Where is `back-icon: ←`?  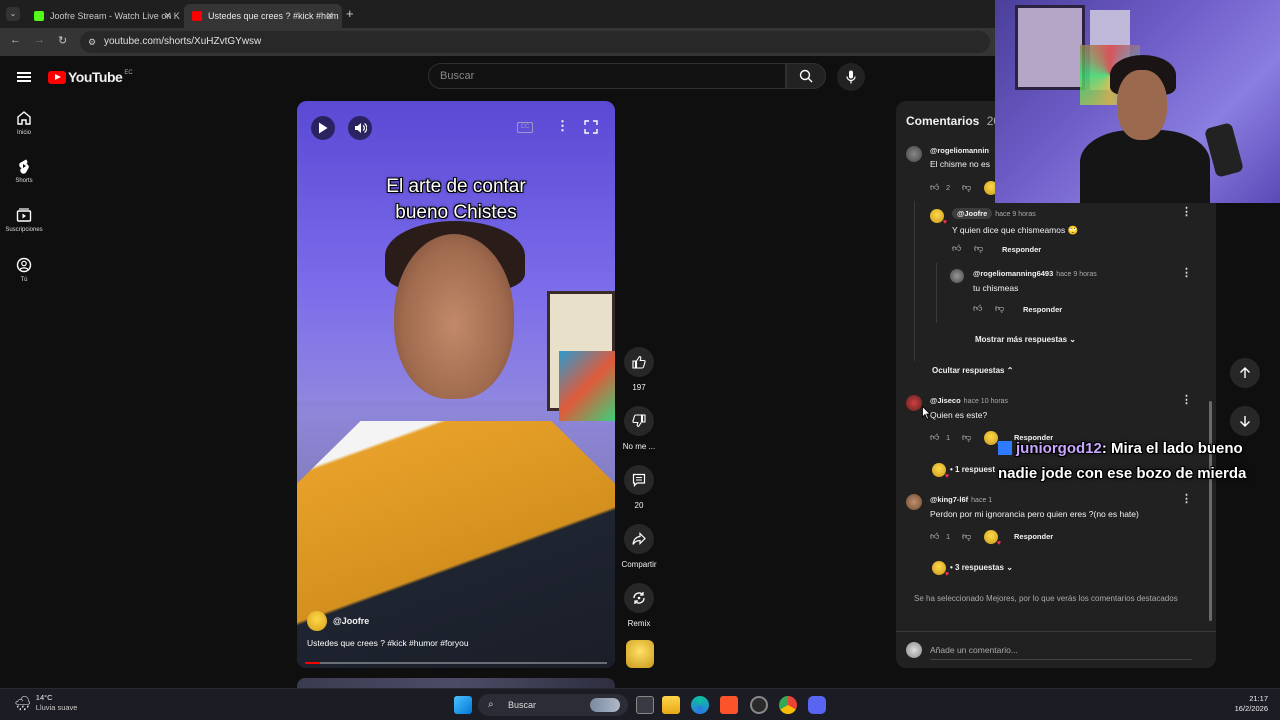 back-icon: ← is located at coordinates (15, 40).